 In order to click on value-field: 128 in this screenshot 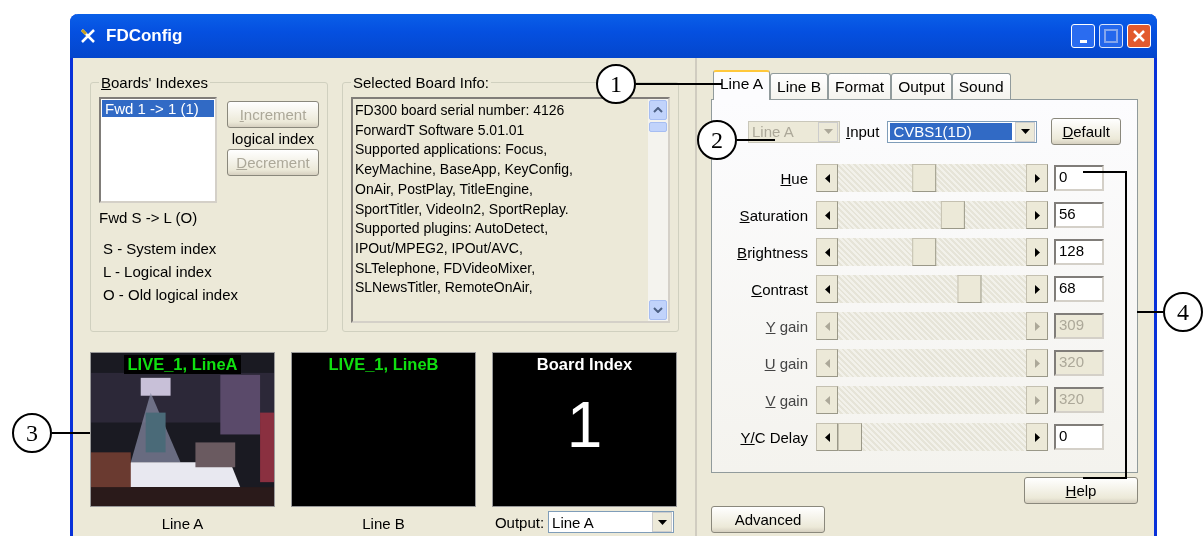, I will do `click(1079, 252)`.